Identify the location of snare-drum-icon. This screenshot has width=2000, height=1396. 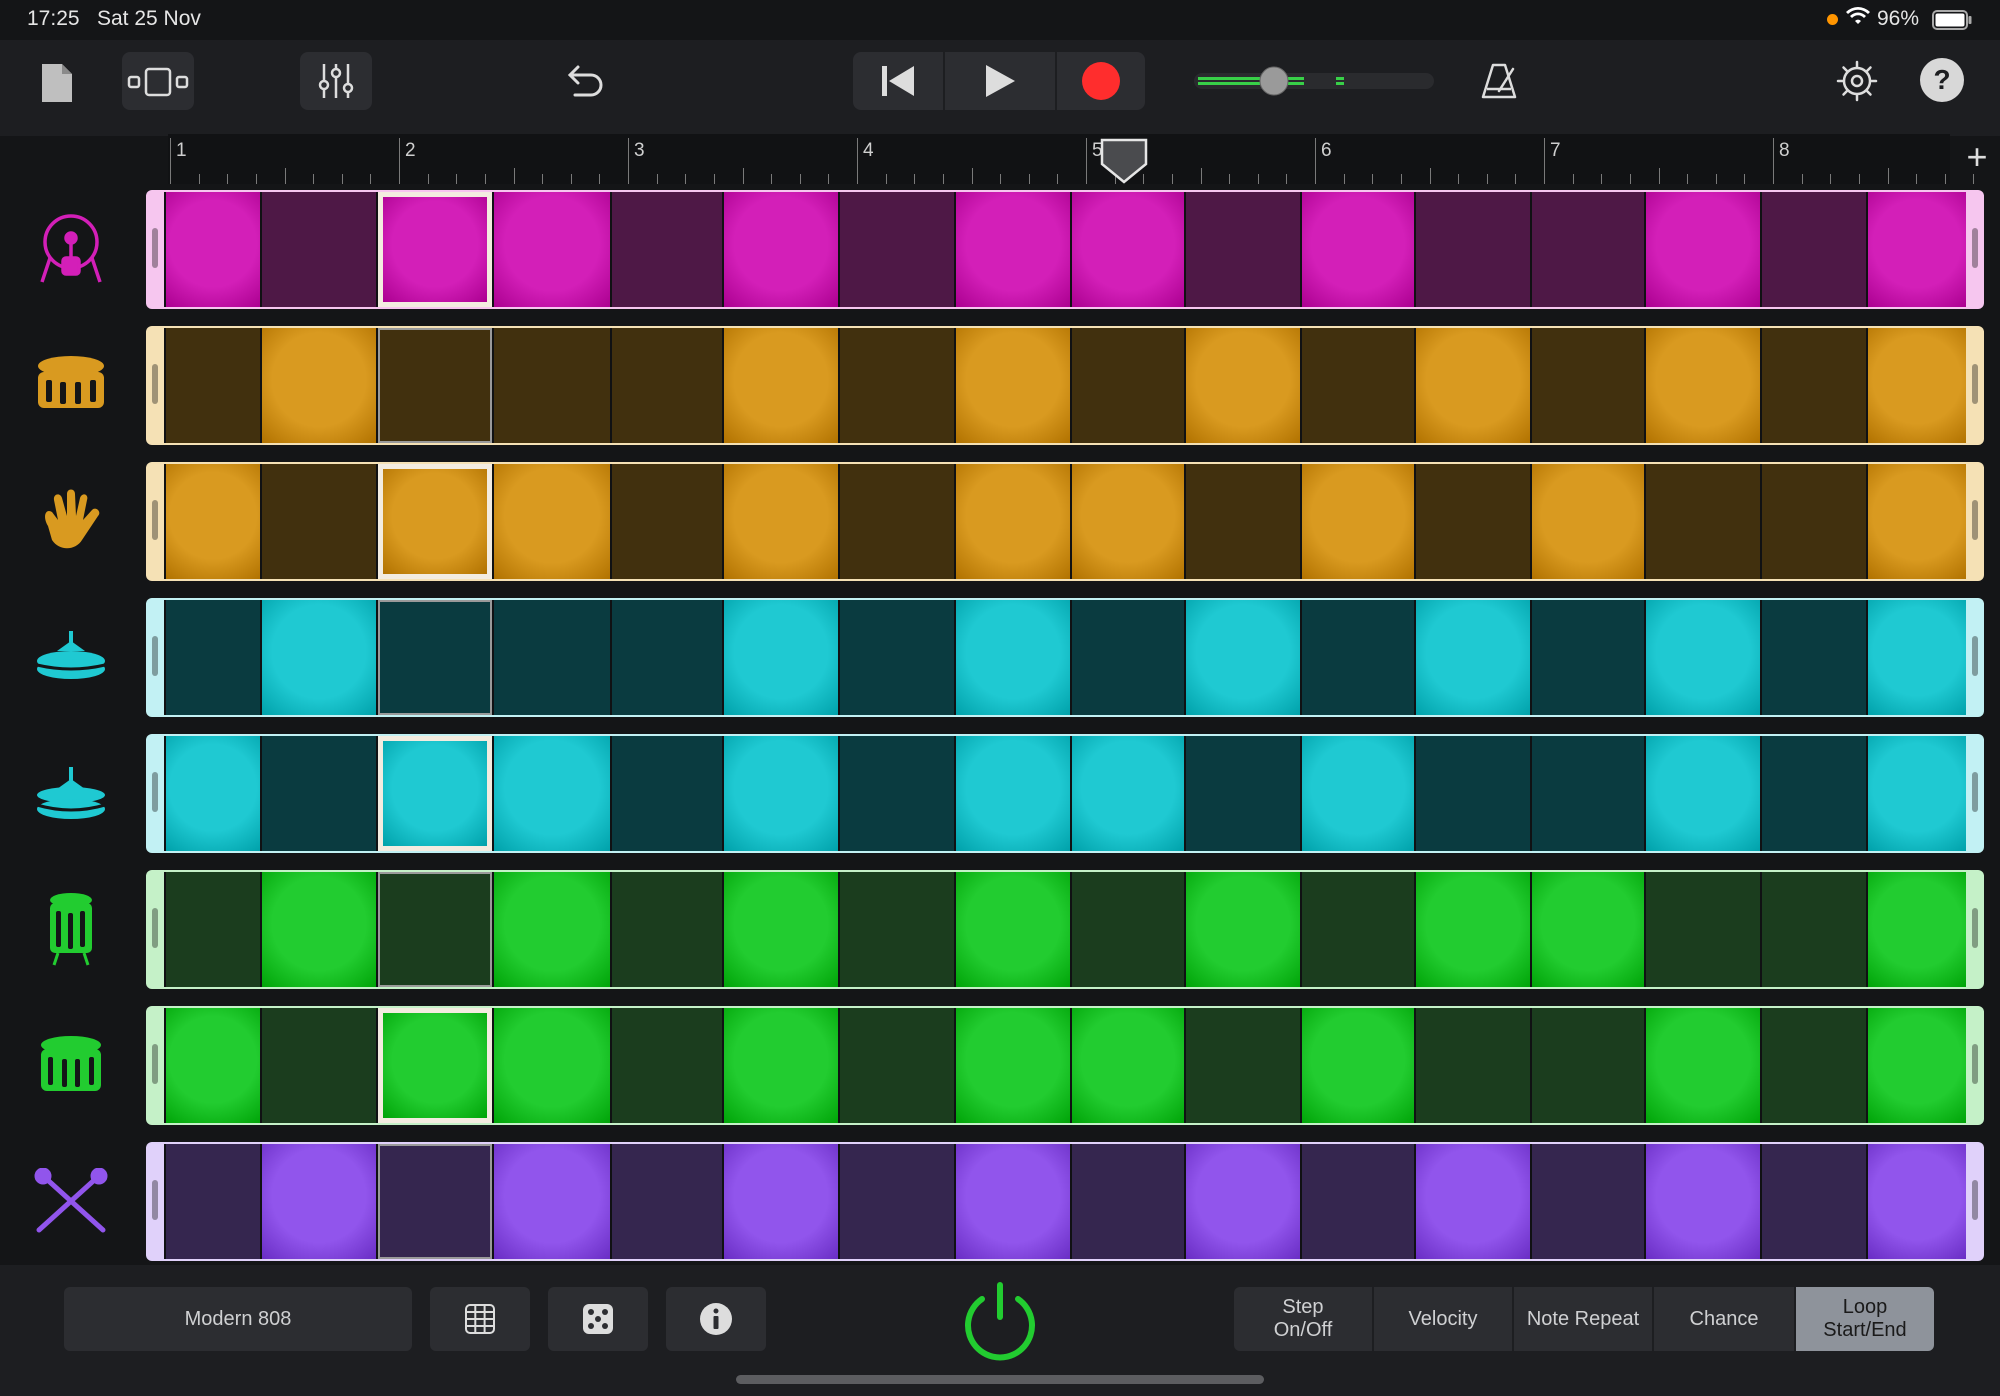
(71, 385).